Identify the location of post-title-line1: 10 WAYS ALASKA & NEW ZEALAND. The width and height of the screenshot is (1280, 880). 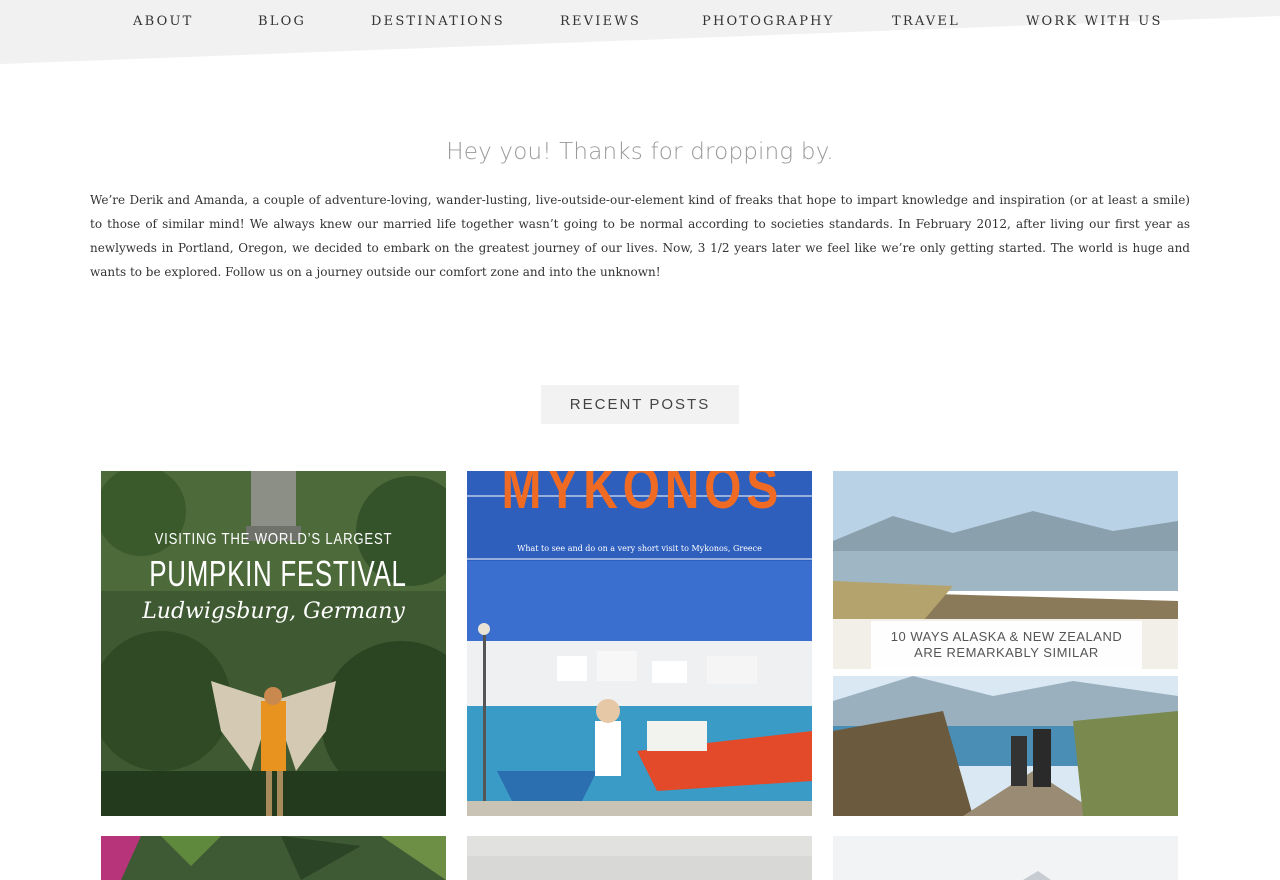
(1006, 636).